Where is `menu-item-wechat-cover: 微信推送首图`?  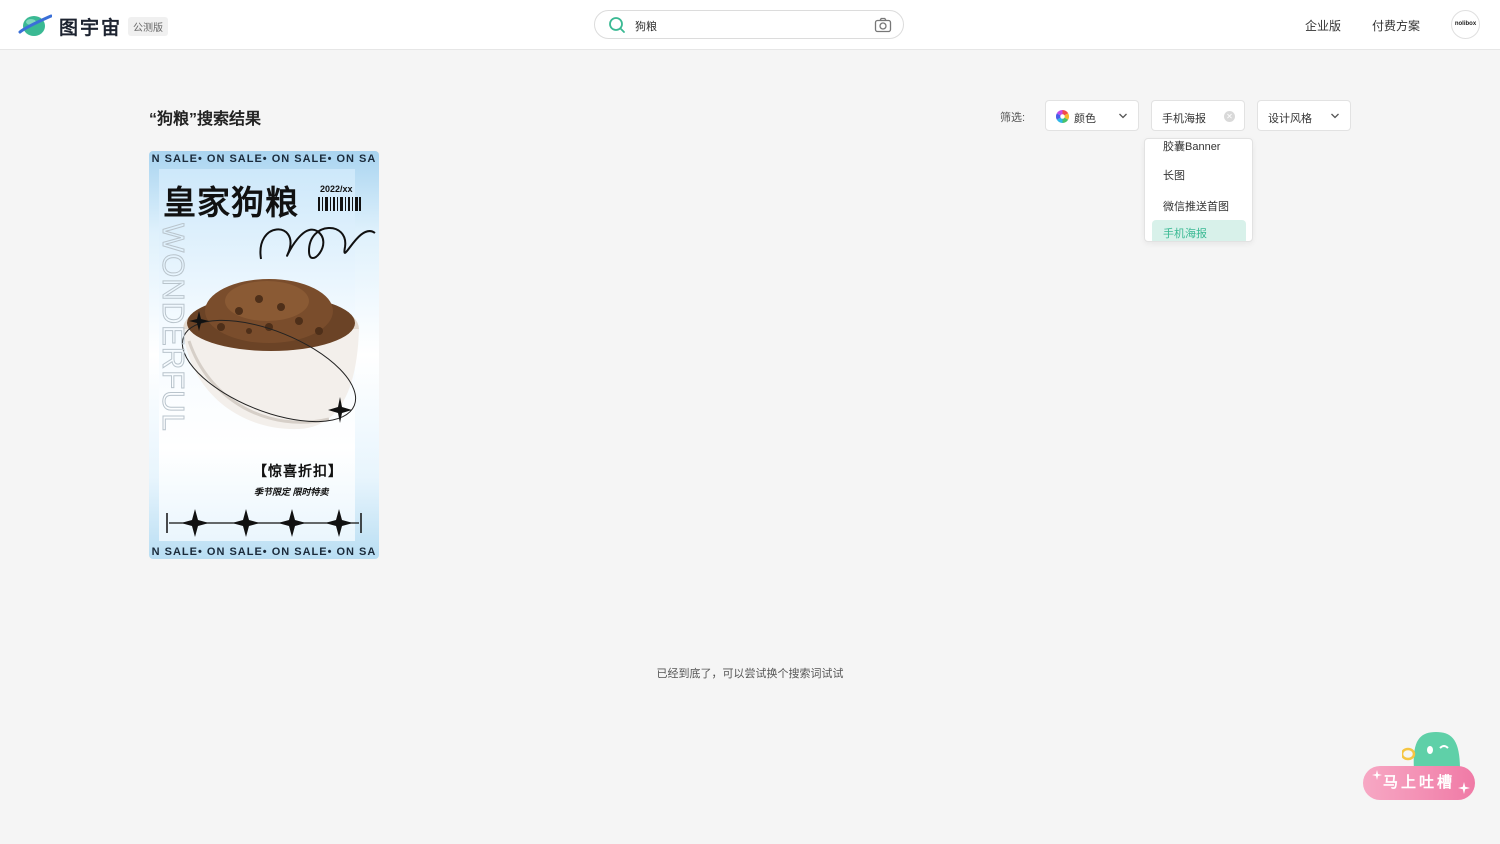 menu-item-wechat-cover: 微信推送首图 is located at coordinates (1198, 205).